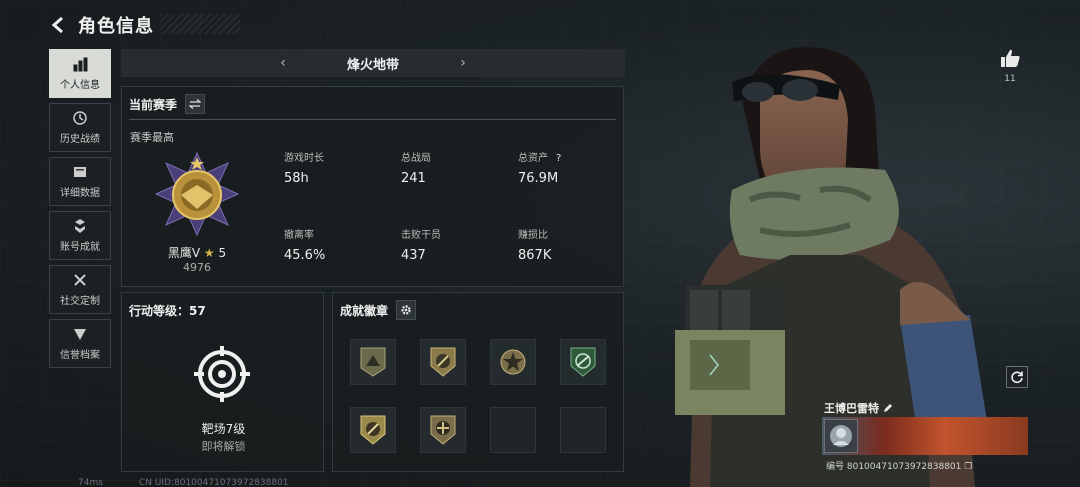  I want to click on next-season-icon: ›, so click(463, 63).